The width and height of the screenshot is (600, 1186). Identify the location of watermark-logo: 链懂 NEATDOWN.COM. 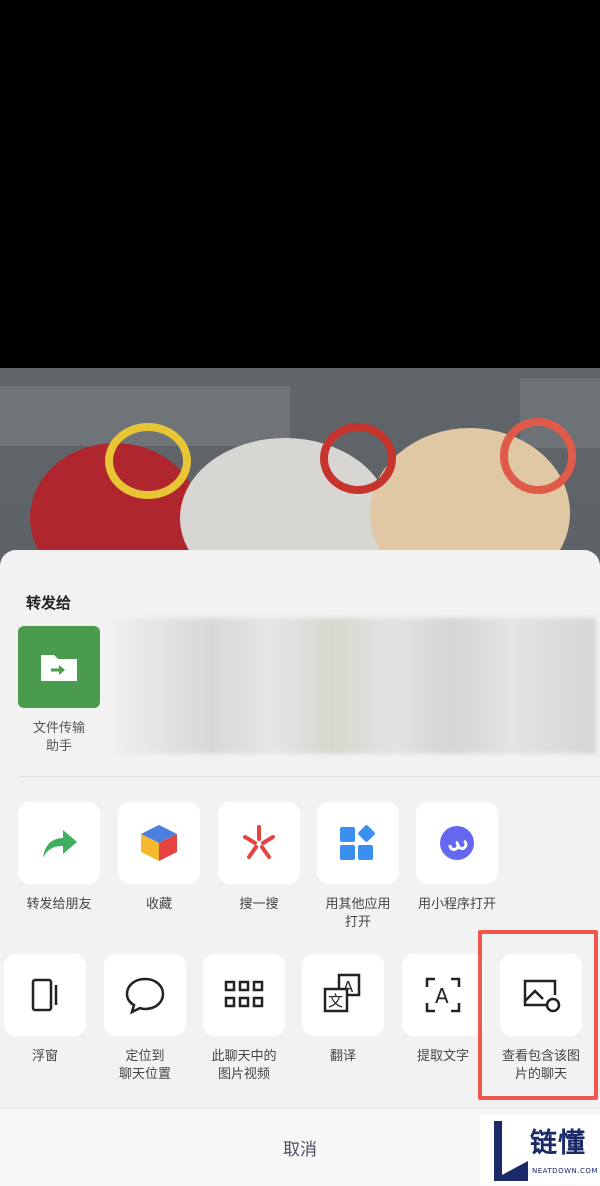
(540, 1150).